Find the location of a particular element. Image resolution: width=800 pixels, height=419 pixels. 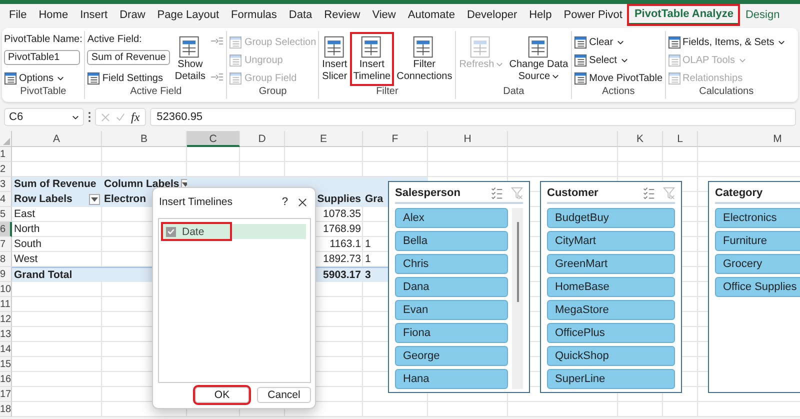

slicer-item: George is located at coordinates (451, 356).